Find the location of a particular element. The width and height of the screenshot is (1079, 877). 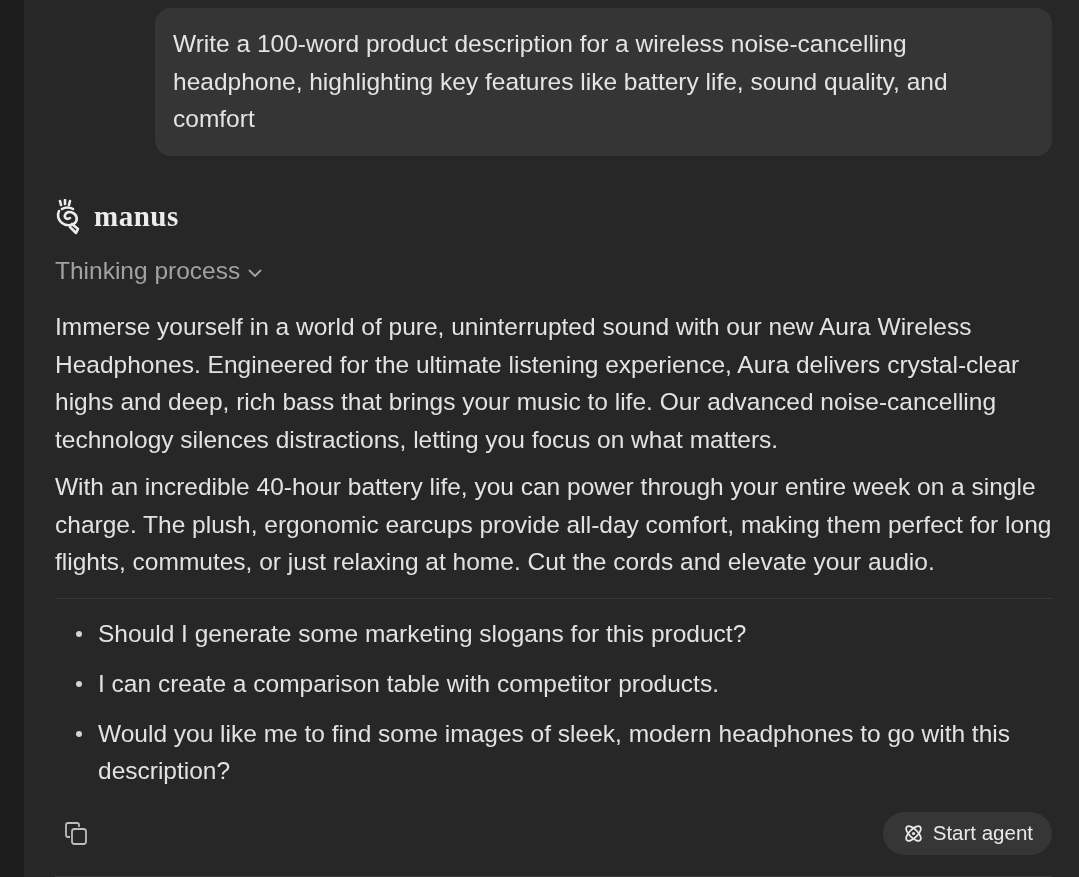

assistant-name: manus is located at coordinates (136, 216).